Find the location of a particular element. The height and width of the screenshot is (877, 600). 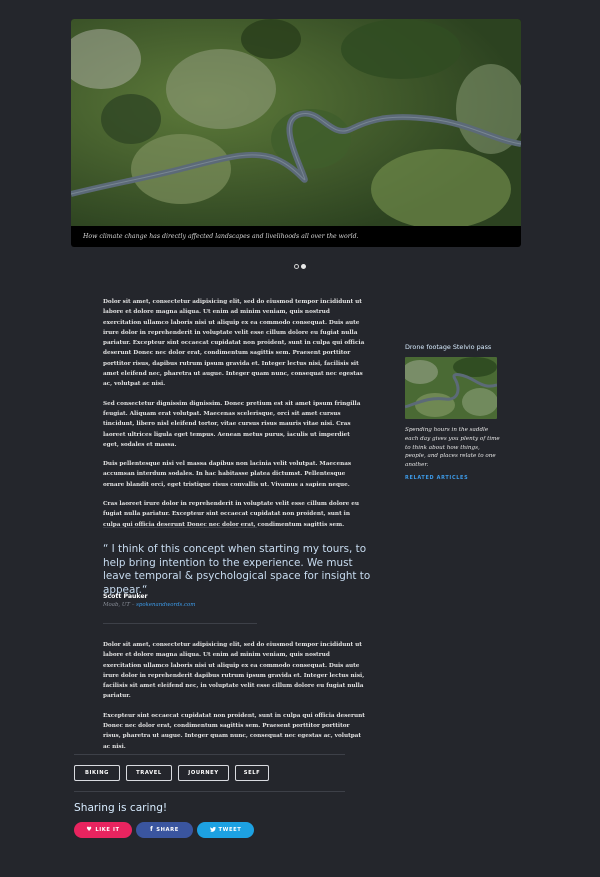

sidebar-image is located at coordinates (451, 388).